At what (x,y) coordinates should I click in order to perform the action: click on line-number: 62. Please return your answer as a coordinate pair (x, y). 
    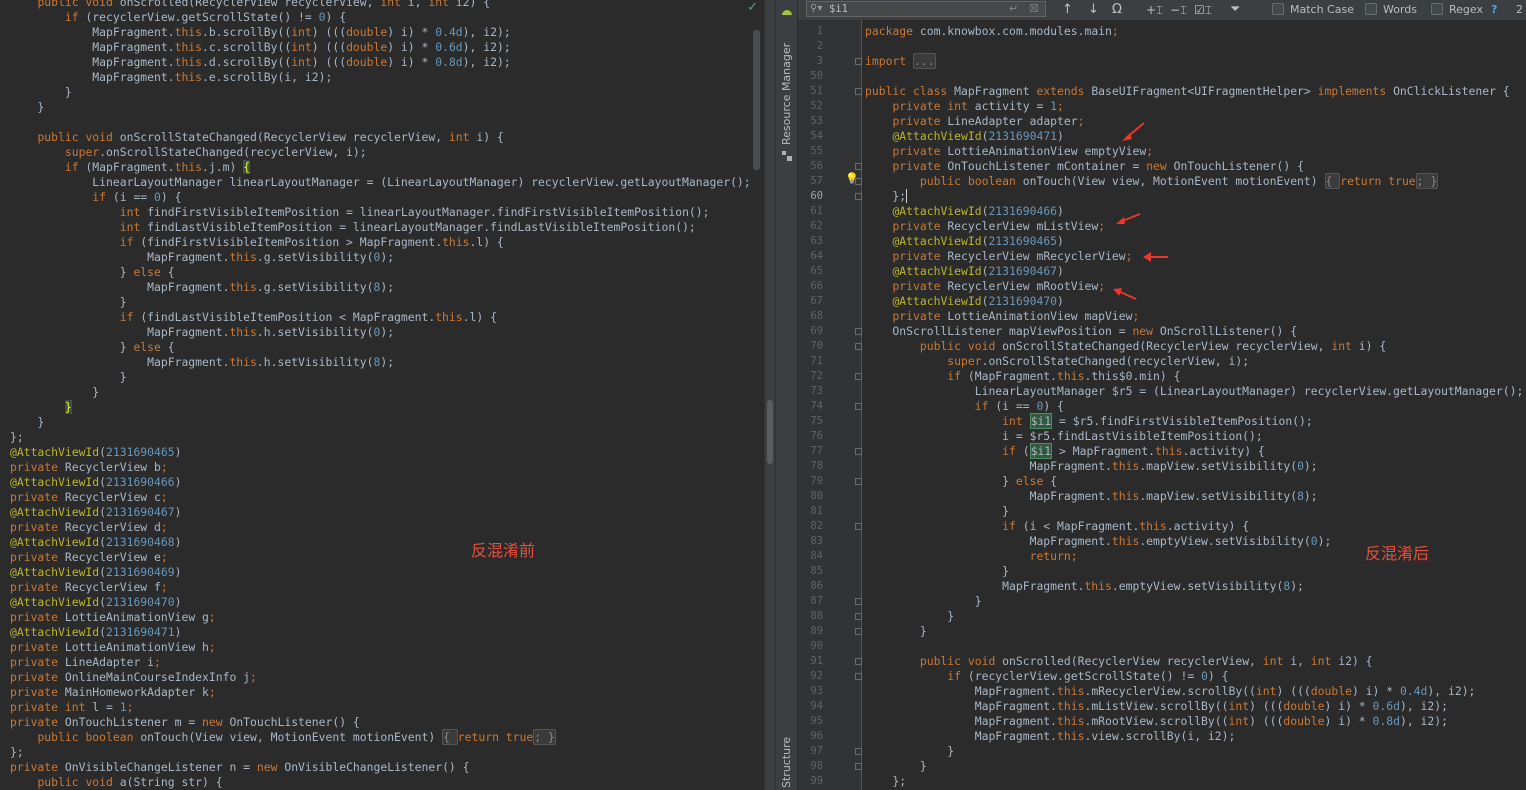
    Looking at the image, I should click on (810, 226).